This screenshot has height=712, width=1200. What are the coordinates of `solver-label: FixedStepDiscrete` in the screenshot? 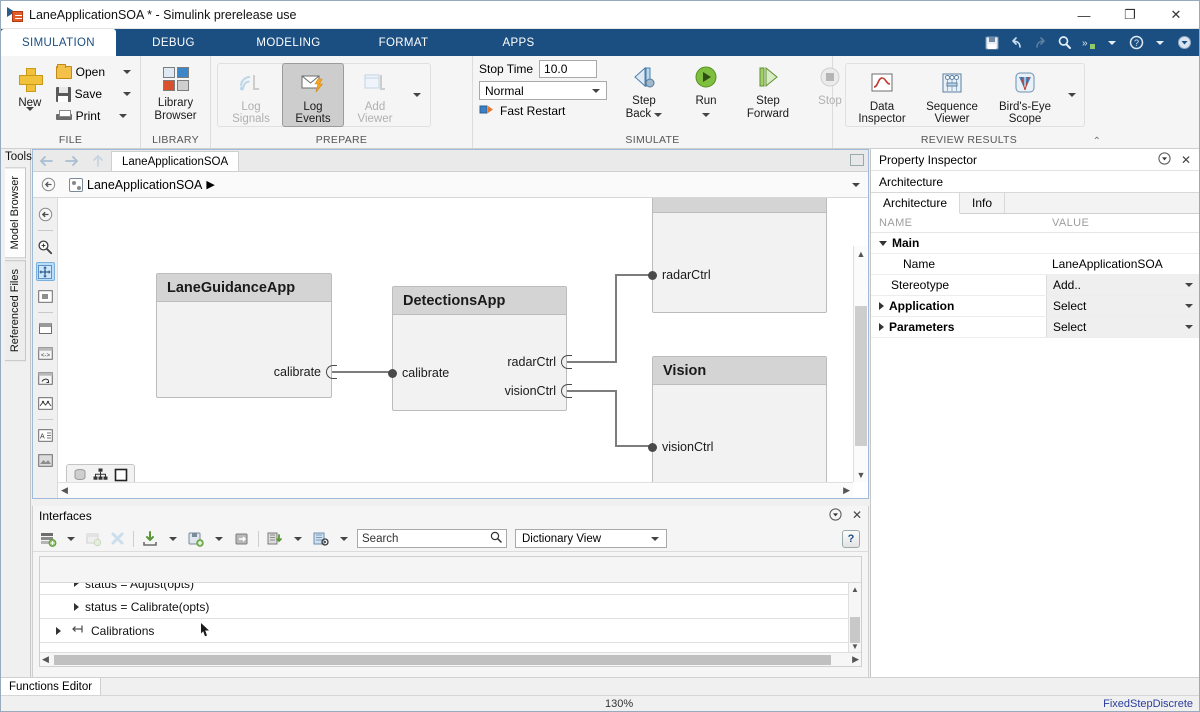 It's located at (1148, 704).